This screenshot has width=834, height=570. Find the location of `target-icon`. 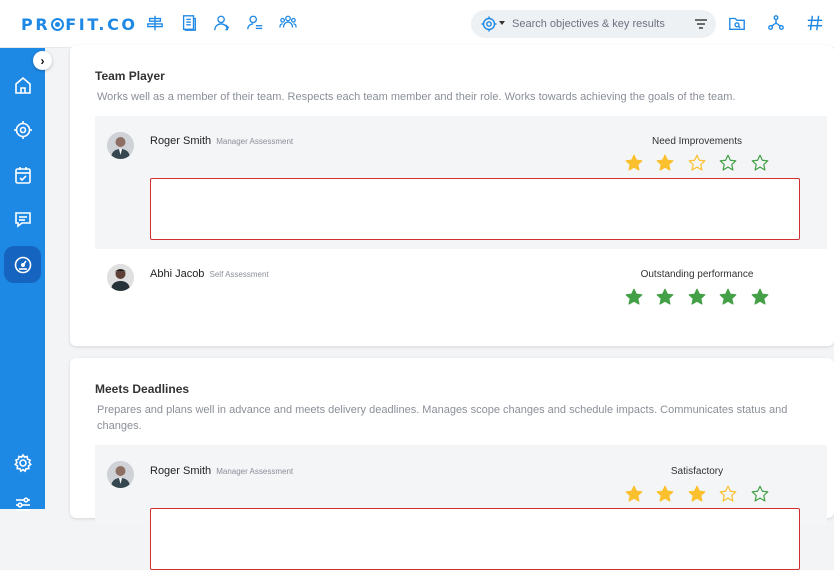

target-icon is located at coordinates (489, 24).